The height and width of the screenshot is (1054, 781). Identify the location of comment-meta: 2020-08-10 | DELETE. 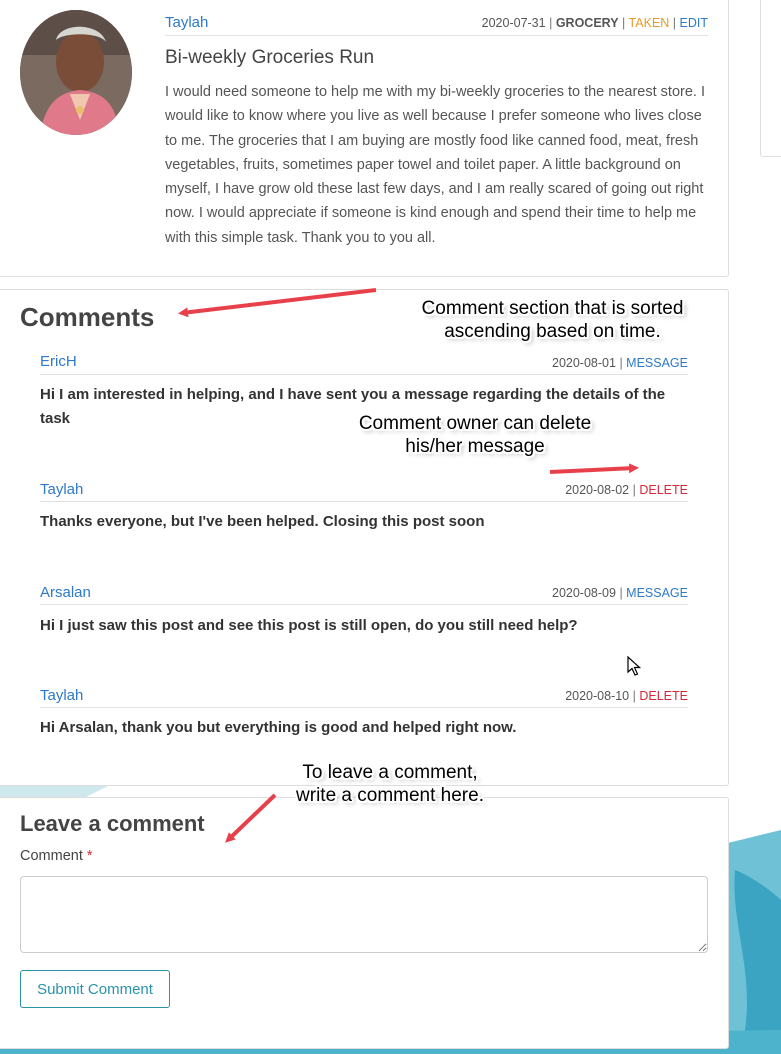
(626, 696).